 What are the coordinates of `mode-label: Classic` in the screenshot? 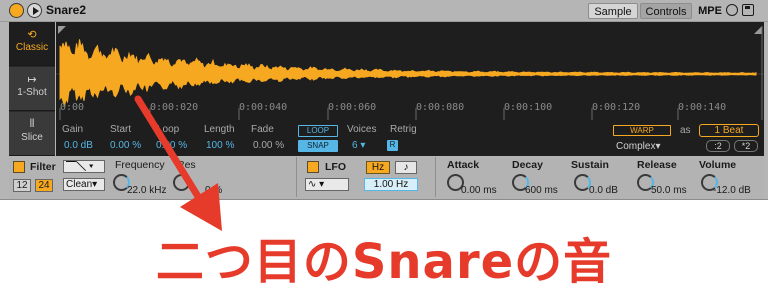 It's located at (32, 47).